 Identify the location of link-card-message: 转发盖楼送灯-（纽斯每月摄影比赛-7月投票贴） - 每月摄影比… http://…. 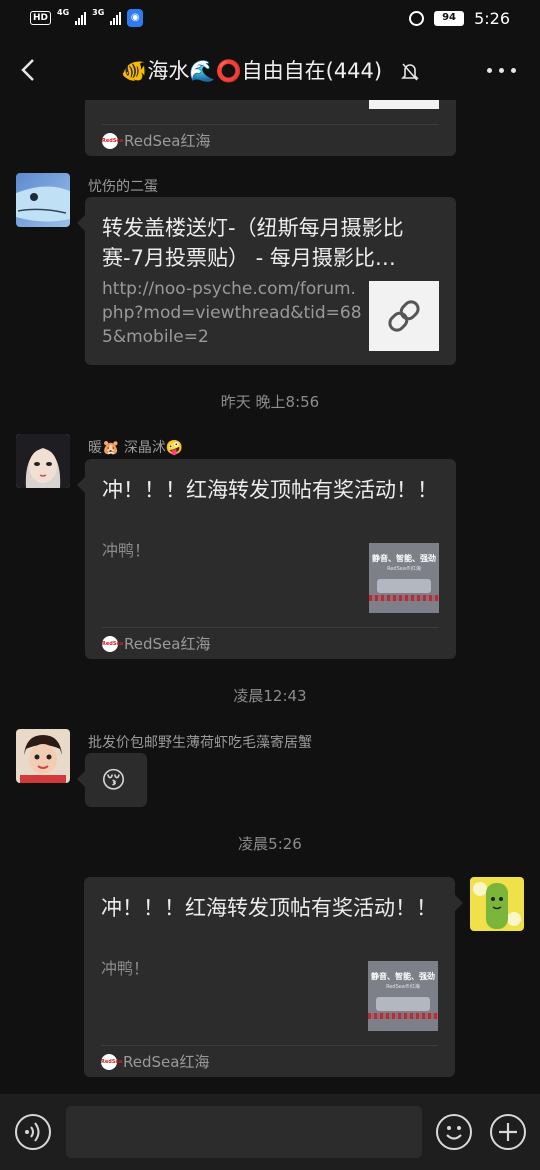
(266, 281).